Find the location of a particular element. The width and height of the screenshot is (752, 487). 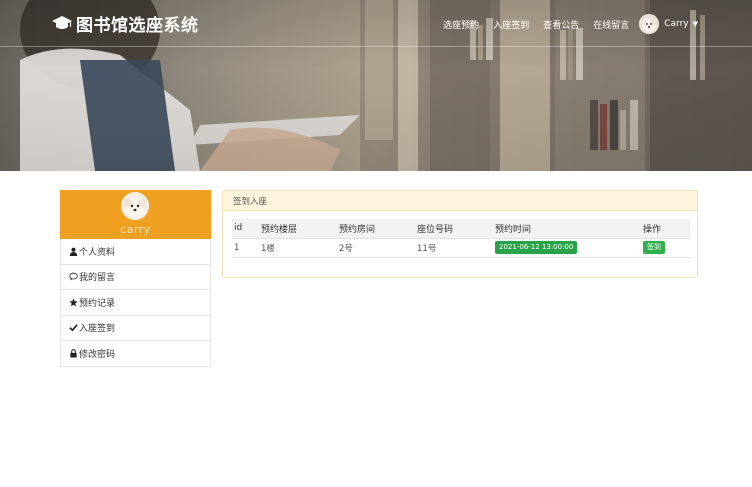

panel-title: 签到入座 is located at coordinates (250, 201).